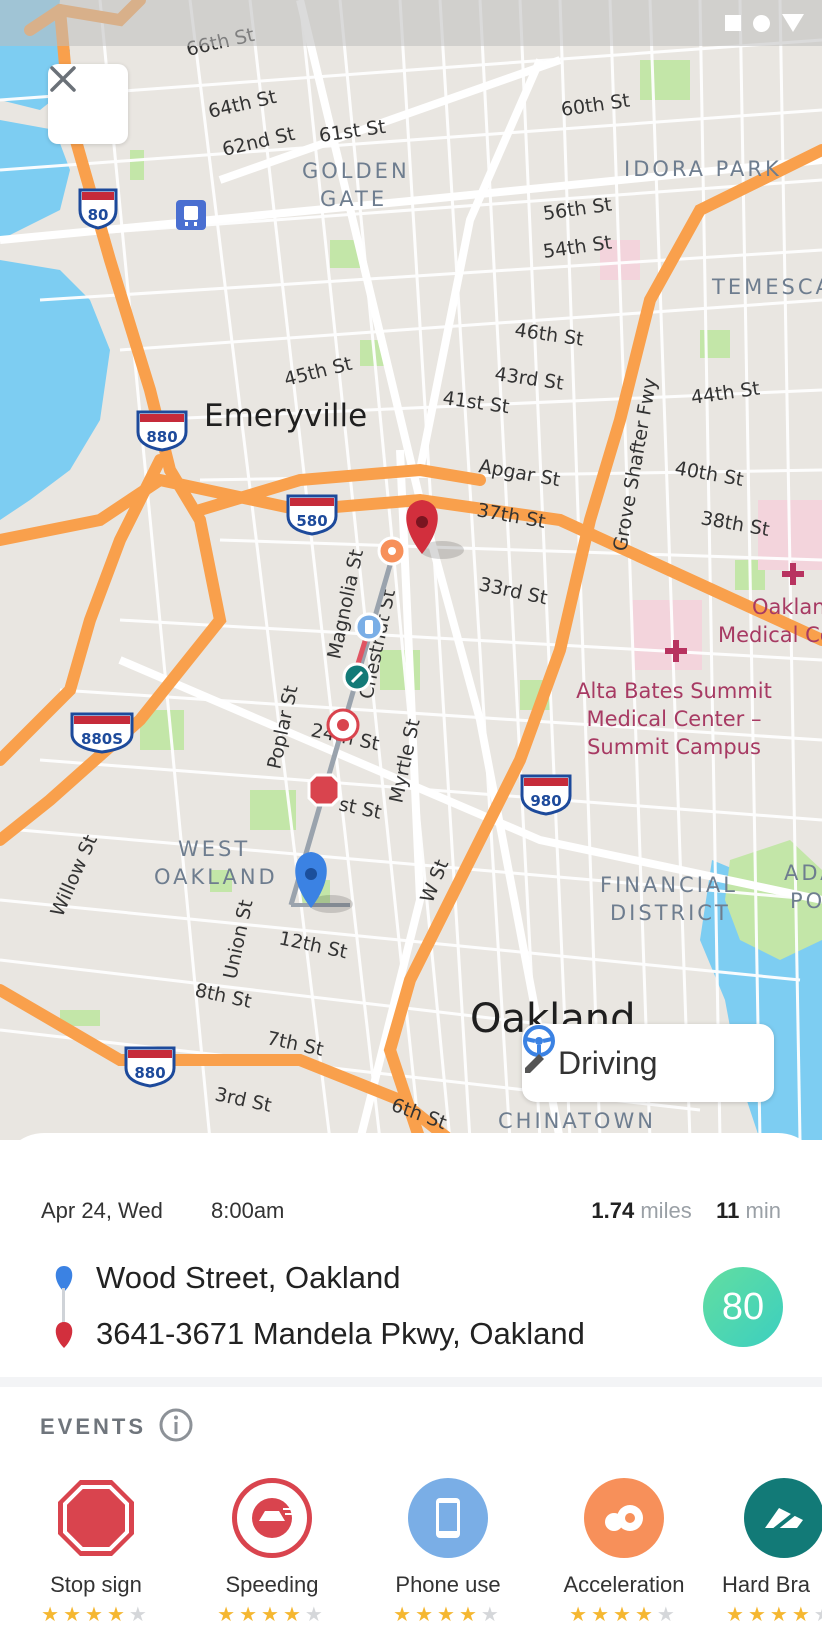  I want to click on phone-icon, so click(448, 1518).